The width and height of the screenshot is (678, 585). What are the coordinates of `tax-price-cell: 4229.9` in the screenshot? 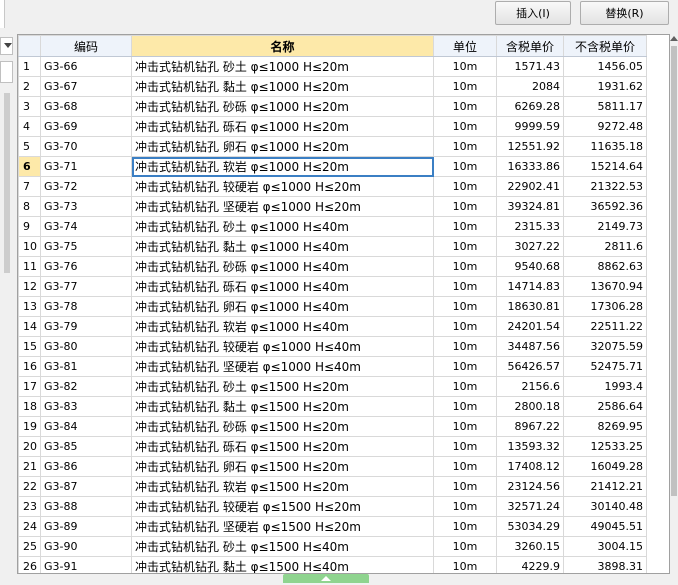 It's located at (530, 564).